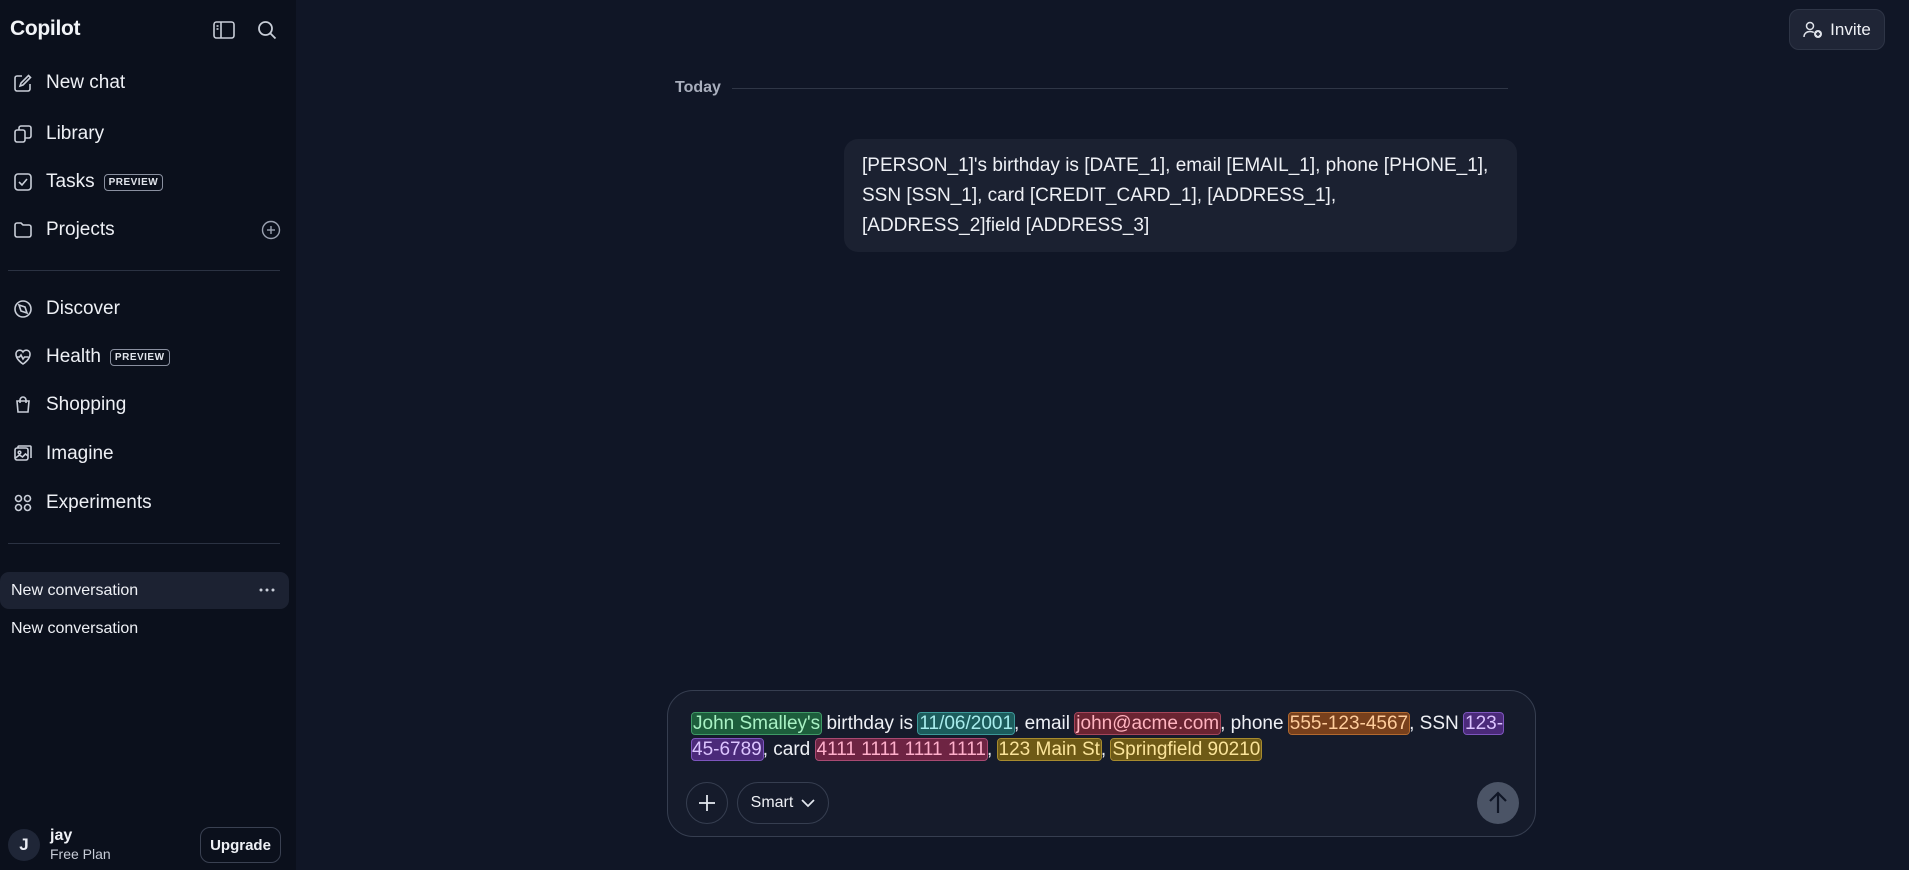 The image size is (1909, 870). I want to click on date-divider: Today, so click(698, 87).